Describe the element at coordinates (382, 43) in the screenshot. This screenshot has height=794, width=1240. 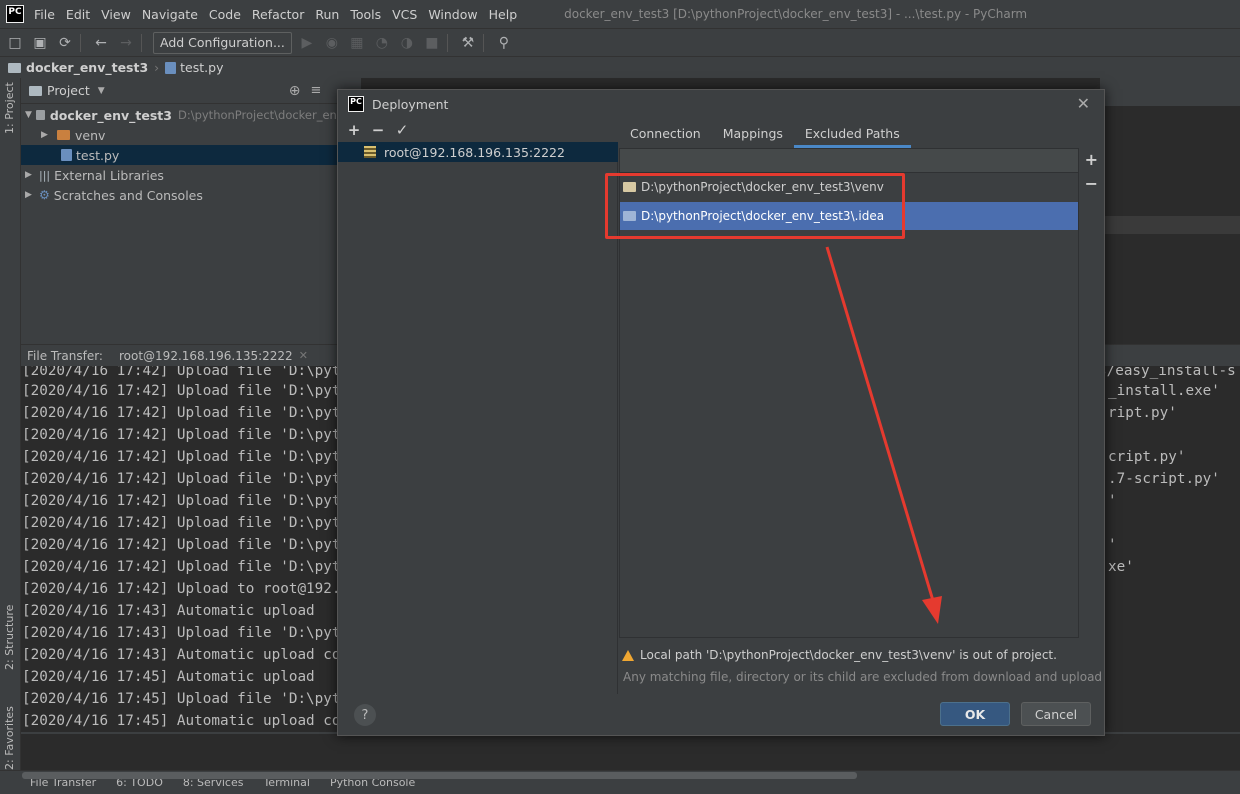
I see `profile-icon: ◔` at that location.